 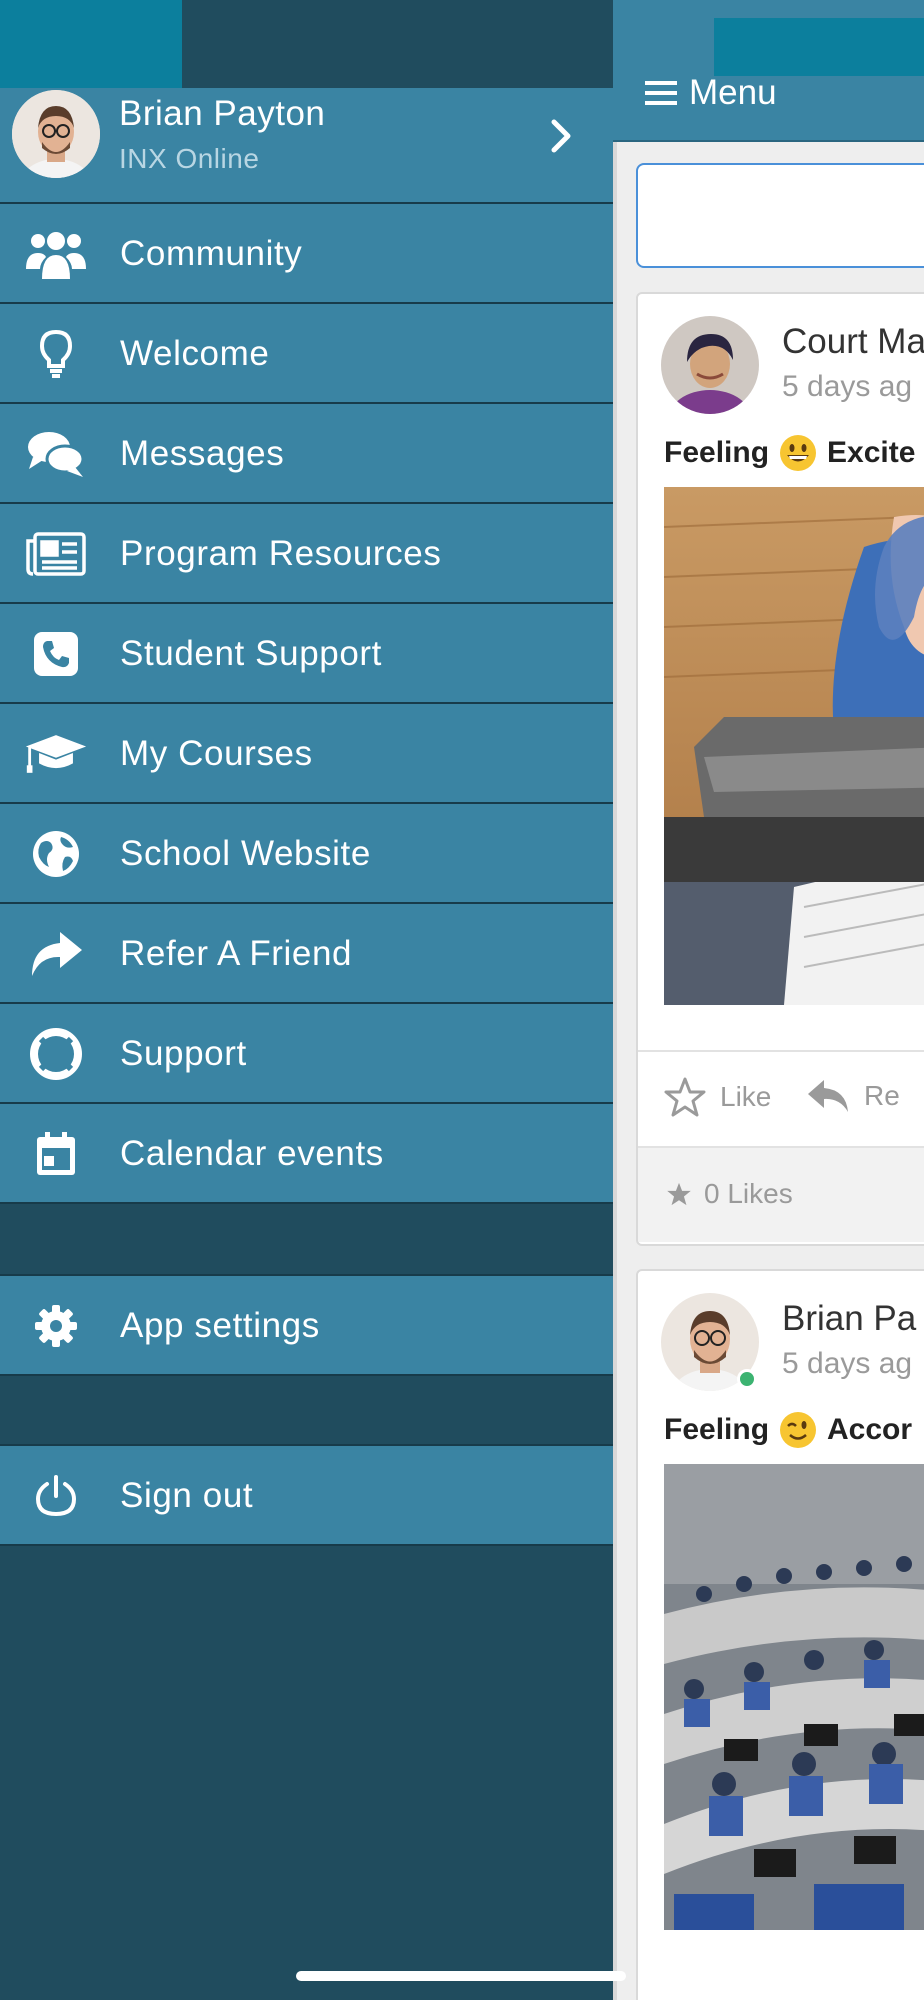 What do you see at coordinates (56, 254) in the screenshot?
I see `users-icon` at bounding box center [56, 254].